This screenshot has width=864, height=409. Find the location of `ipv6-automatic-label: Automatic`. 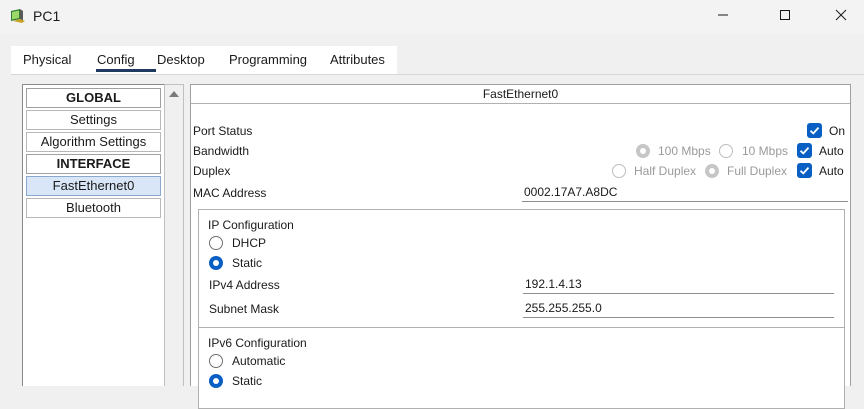

ipv6-automatic-label: Automatic is located at coordinates (259, 361).